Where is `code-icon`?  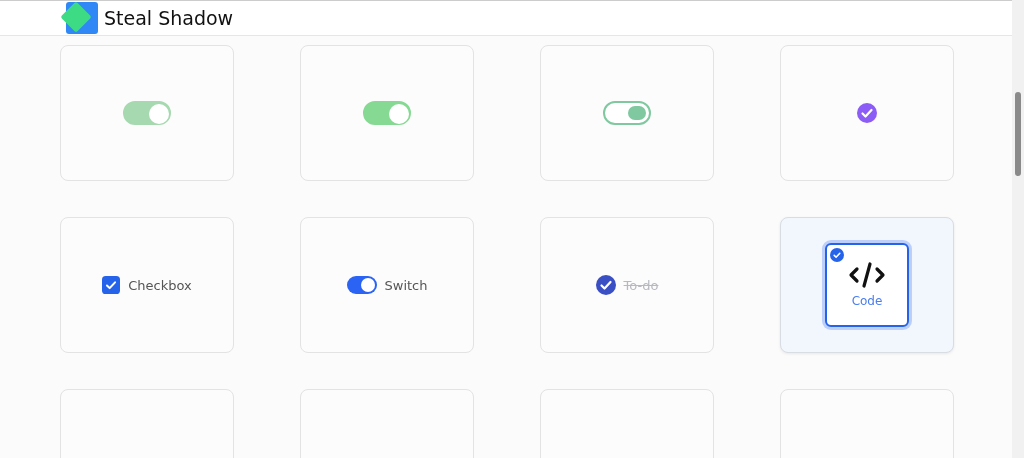 code-icon is located at coordinates (867, 275).